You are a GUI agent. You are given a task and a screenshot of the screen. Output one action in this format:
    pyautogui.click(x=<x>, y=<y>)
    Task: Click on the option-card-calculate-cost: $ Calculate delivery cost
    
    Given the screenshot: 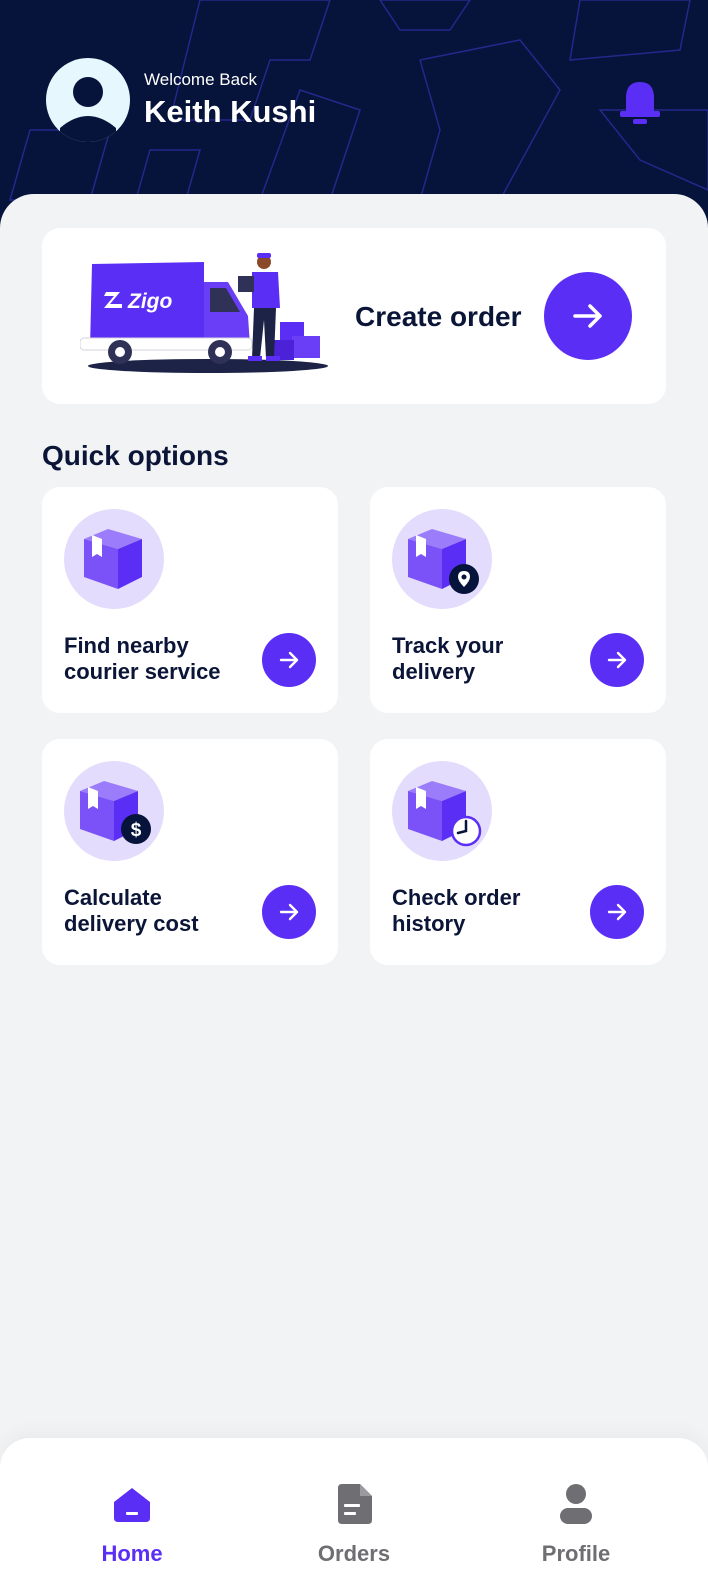 What is the action you would take?
    pyautogui.click(x=190, y=852)
    